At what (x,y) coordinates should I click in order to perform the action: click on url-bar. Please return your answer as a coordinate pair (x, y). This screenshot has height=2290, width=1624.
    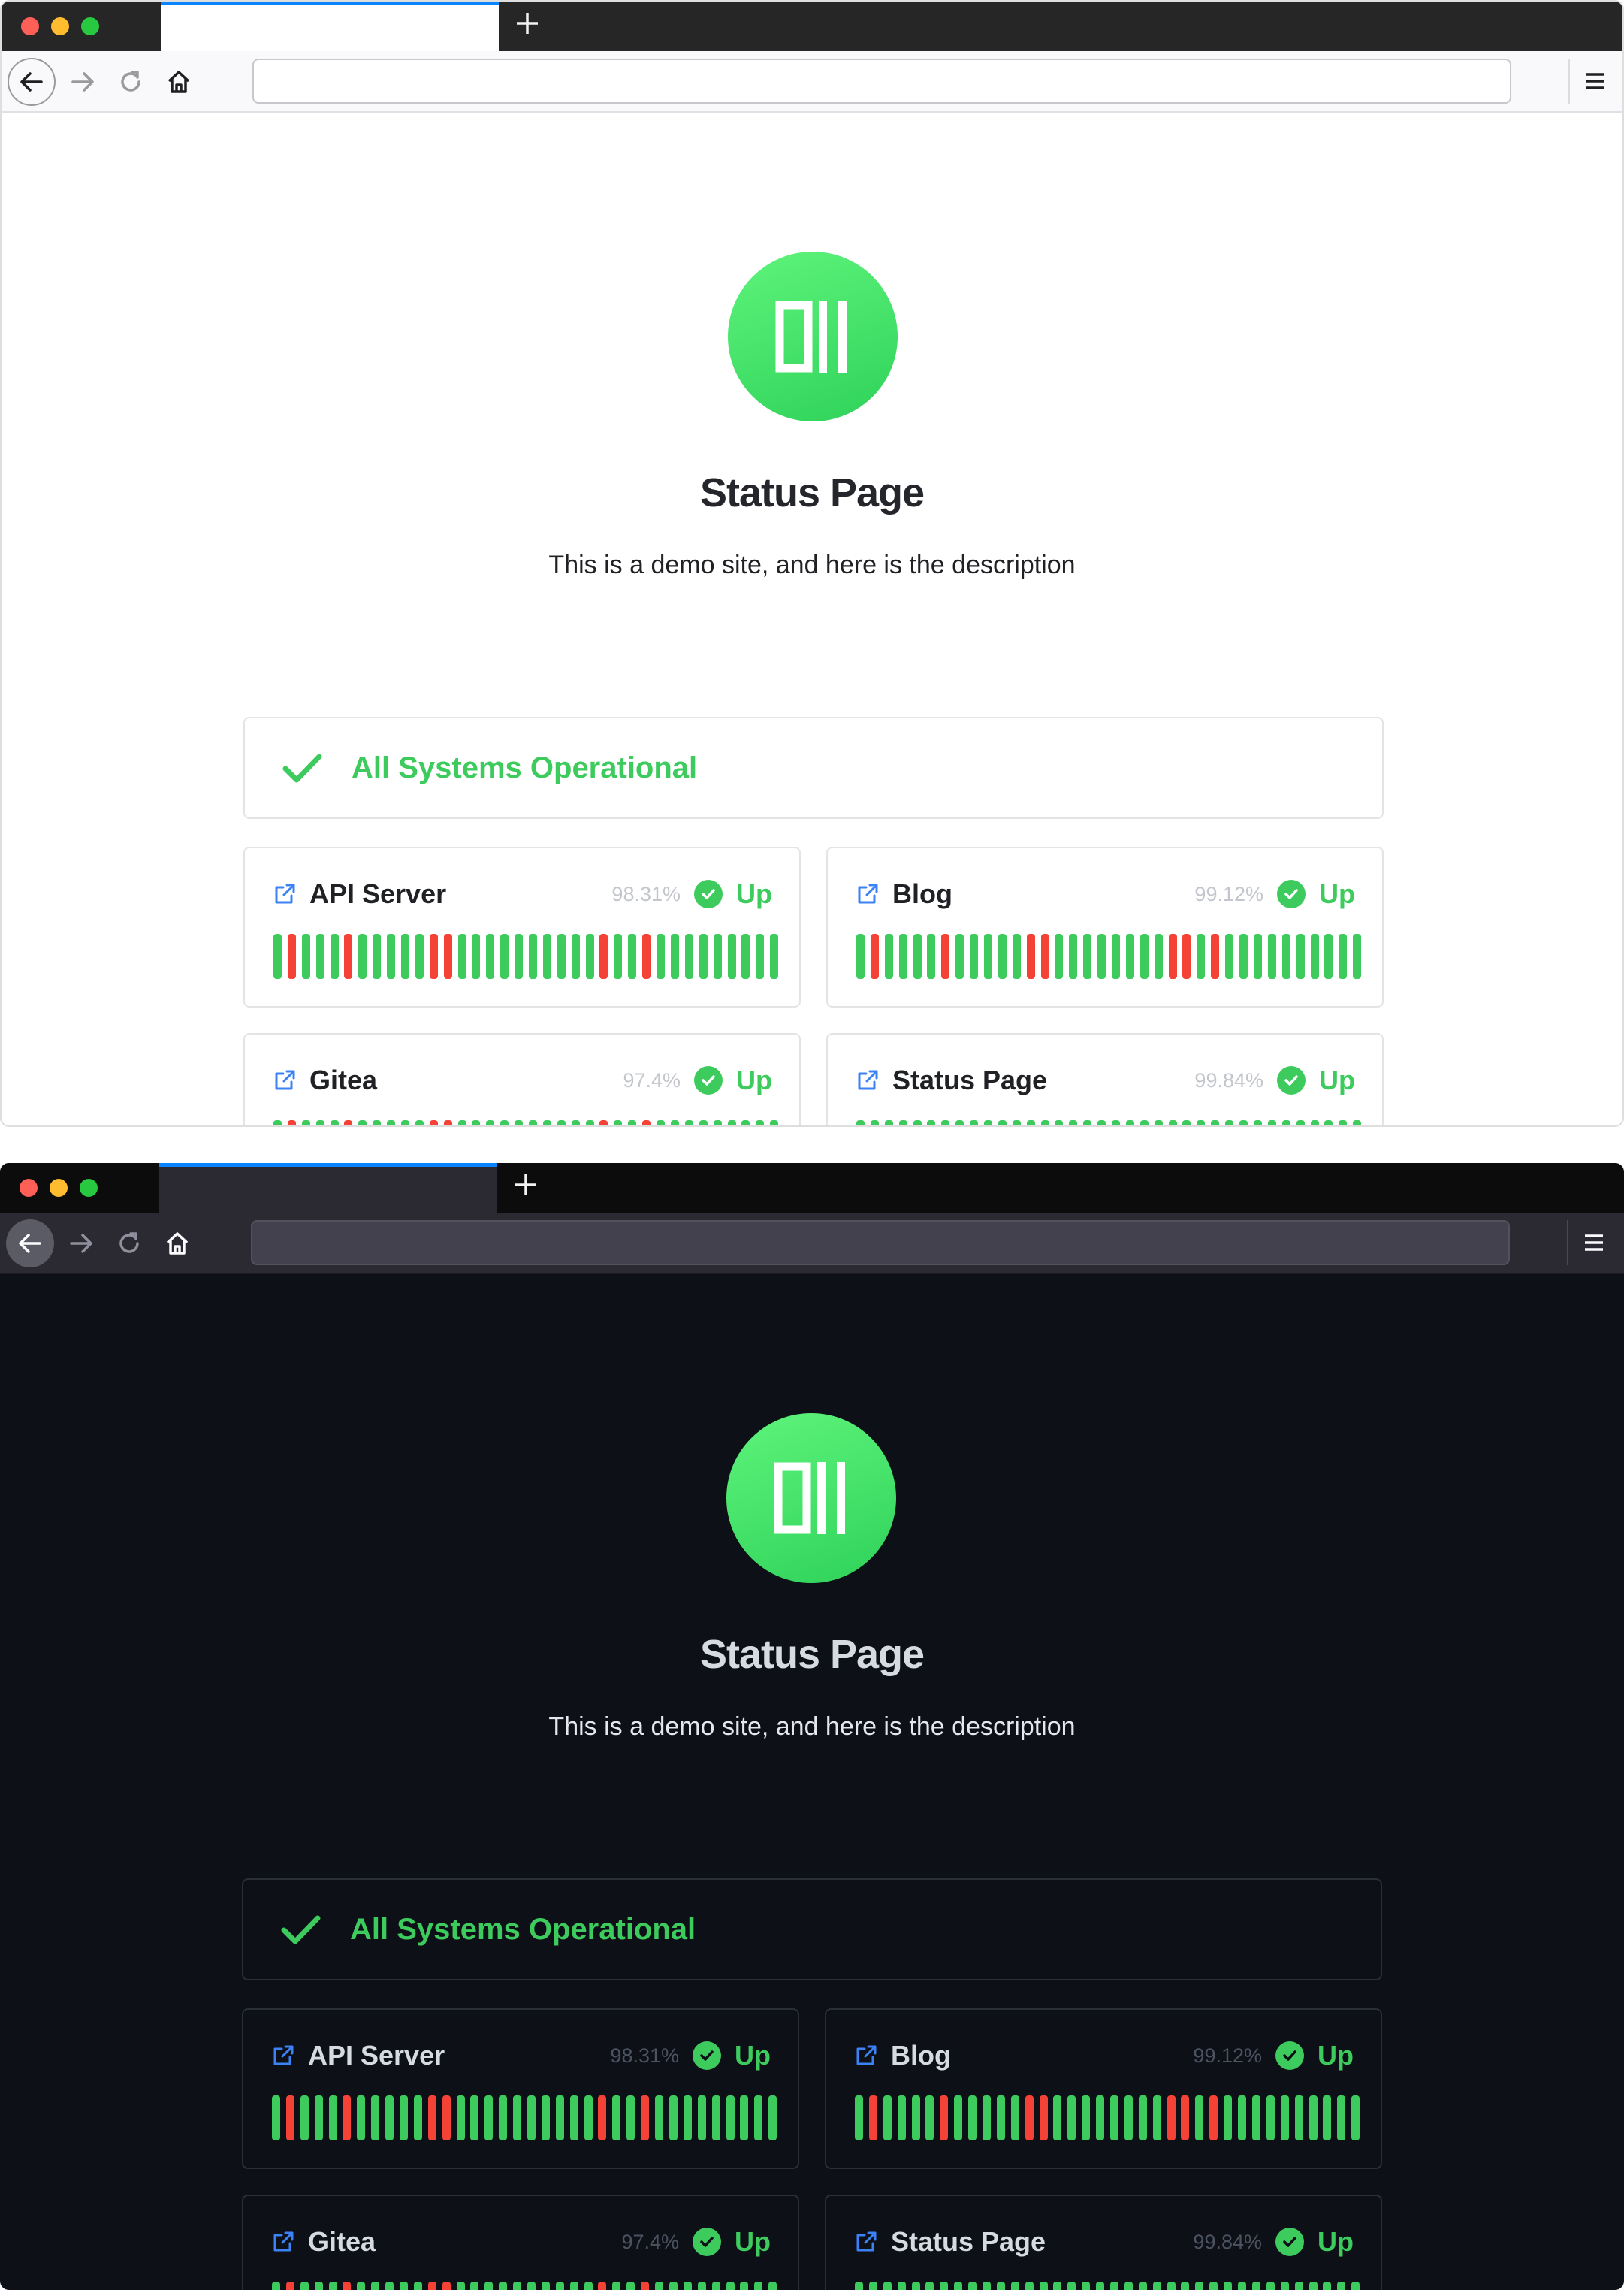
    Looking at the image, I should click on (881, 81).